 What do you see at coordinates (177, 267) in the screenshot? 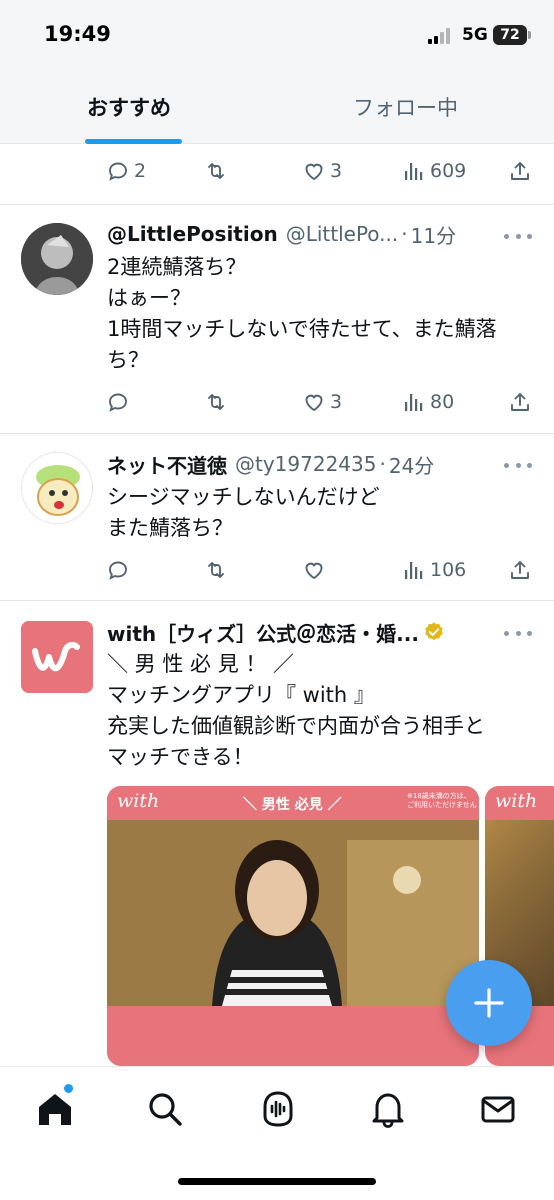
I see `tweet-line: 2連続鯖落ち？` at bounding box center [177, 267].